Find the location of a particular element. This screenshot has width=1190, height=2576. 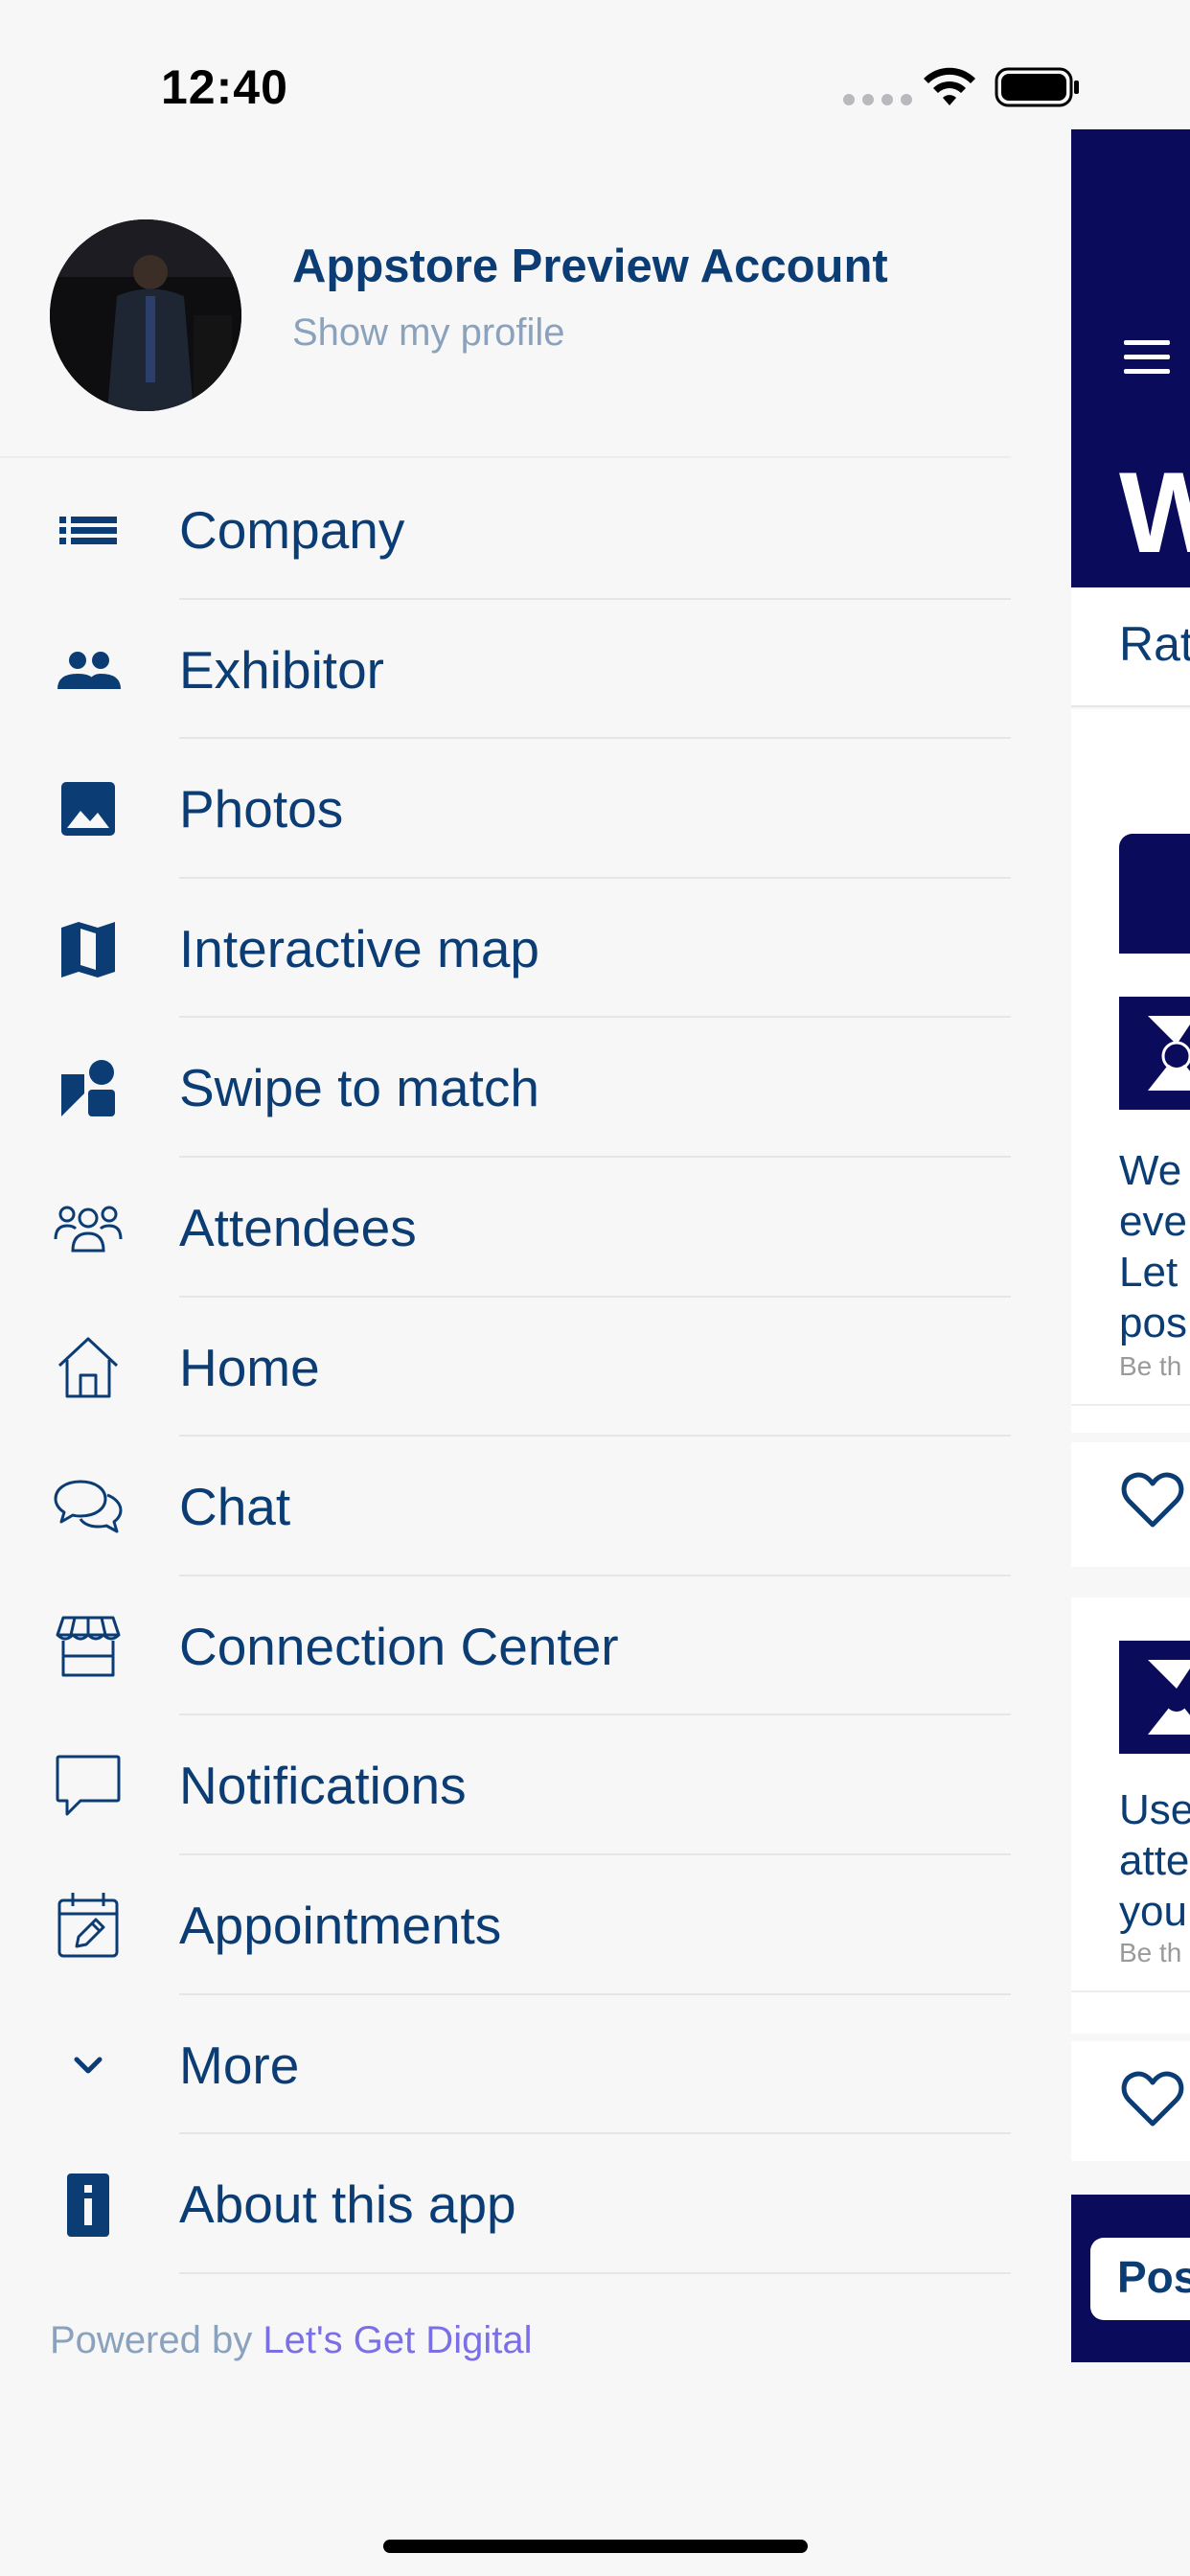

menu-item-about-this-app: About this app is located at coordinates (506, 2204).